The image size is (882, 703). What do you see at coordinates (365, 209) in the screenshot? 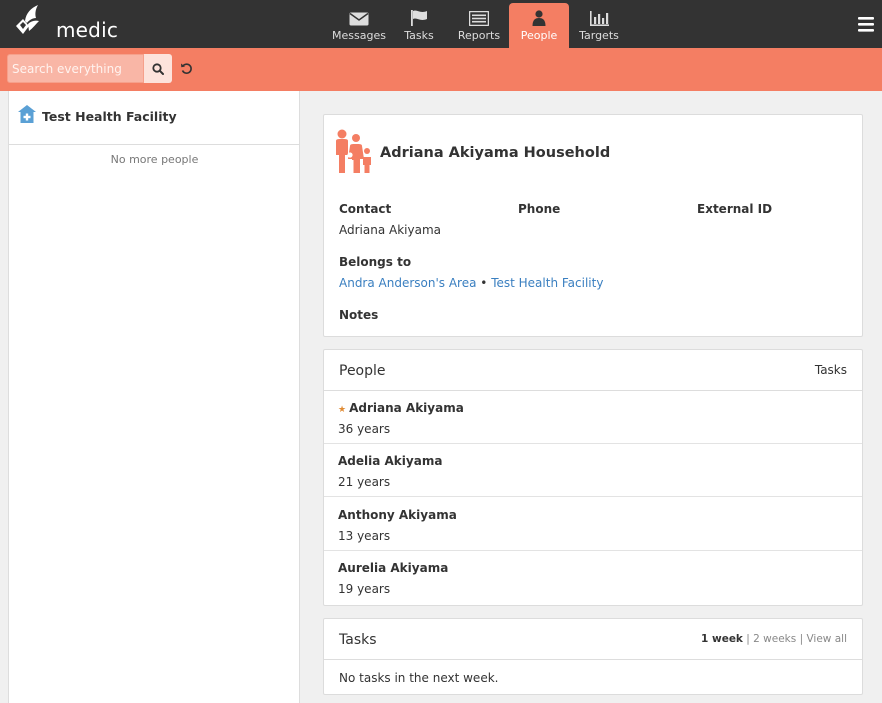
I see `contact-label: Contact` at bounding box center [365, 209].